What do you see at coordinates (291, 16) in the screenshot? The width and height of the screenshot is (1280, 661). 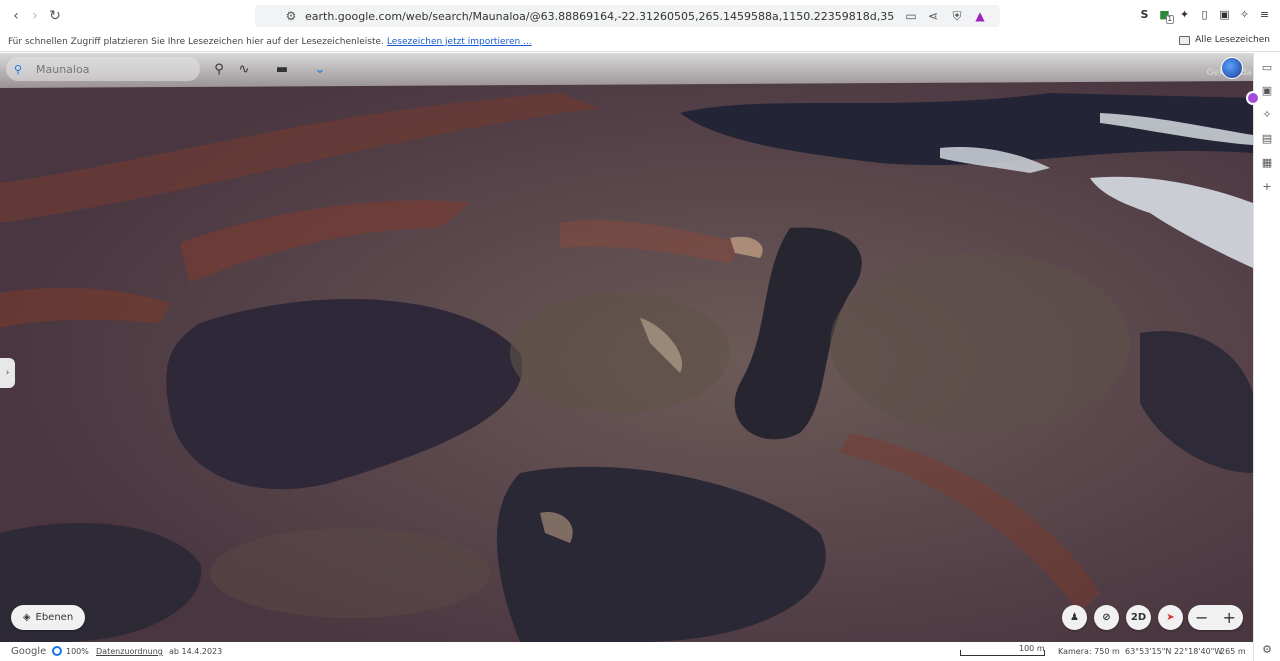 I see `site-settings-icon: ⚙` at bounding box center [291, 16].